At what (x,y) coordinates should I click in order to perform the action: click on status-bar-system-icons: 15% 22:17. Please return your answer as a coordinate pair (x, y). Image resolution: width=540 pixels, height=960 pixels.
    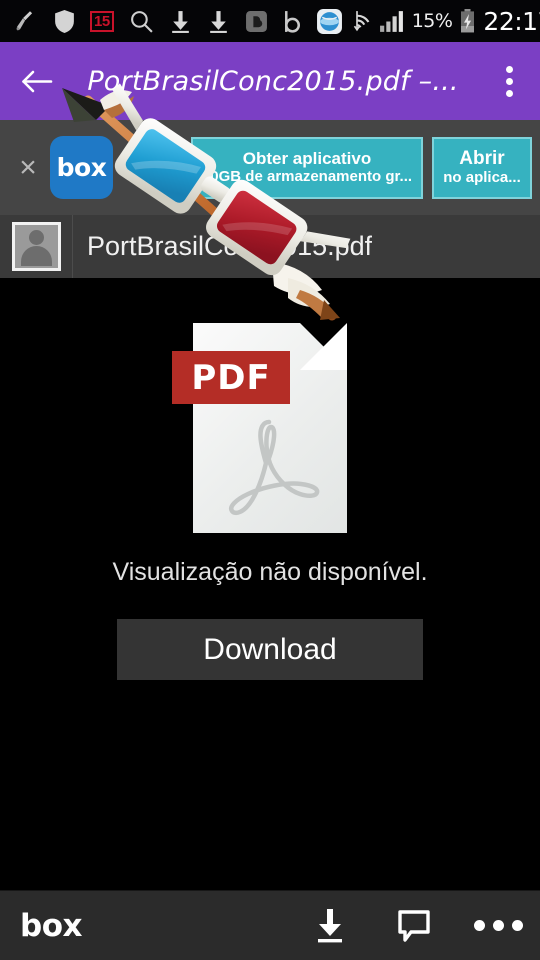
    Looking at the image, I should click on (441, 21).